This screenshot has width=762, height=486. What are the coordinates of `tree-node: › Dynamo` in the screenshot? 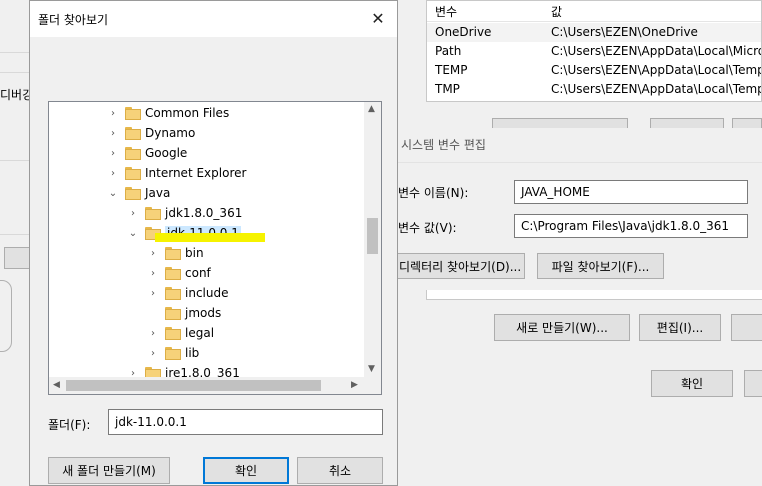 It's located at (151, 133).